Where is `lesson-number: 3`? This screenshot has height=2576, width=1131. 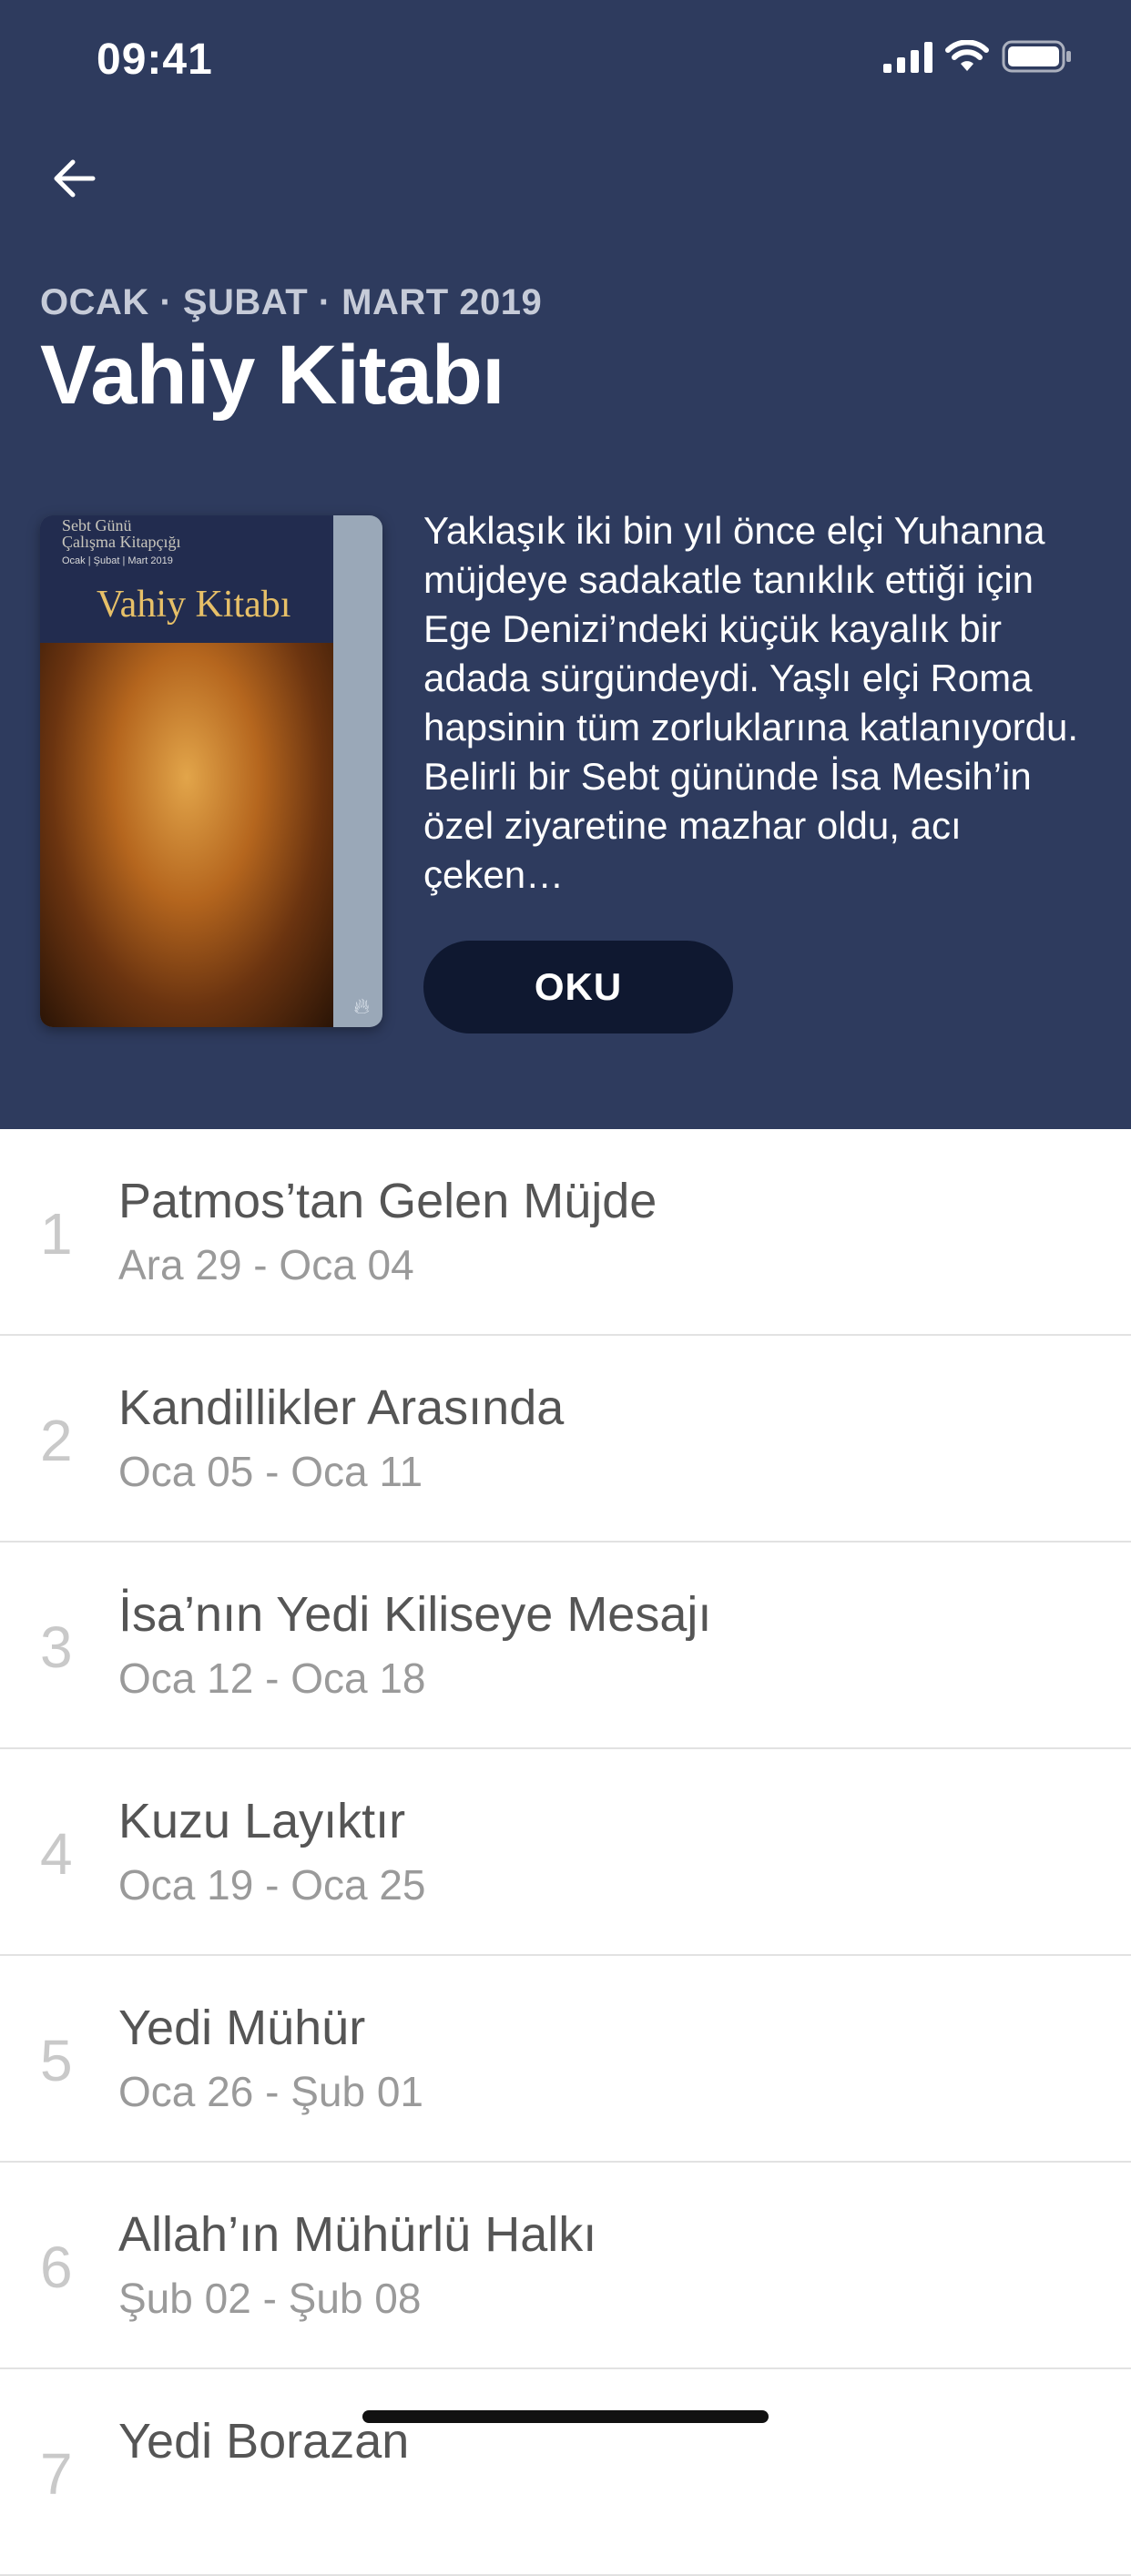 lesson-number: 3 is located at coordinates (57, 1647).